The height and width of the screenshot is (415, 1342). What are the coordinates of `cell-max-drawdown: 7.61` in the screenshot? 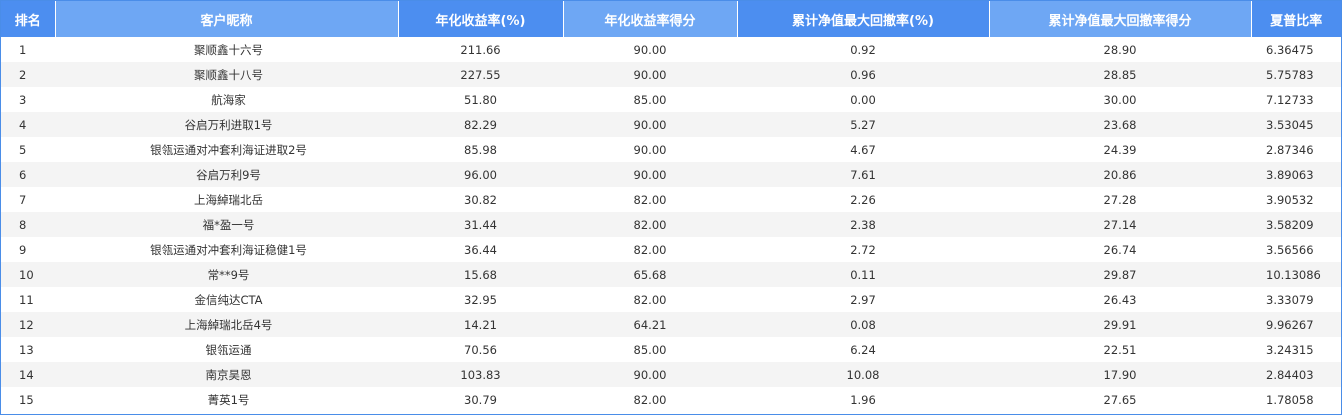 It's located at (863, 174).